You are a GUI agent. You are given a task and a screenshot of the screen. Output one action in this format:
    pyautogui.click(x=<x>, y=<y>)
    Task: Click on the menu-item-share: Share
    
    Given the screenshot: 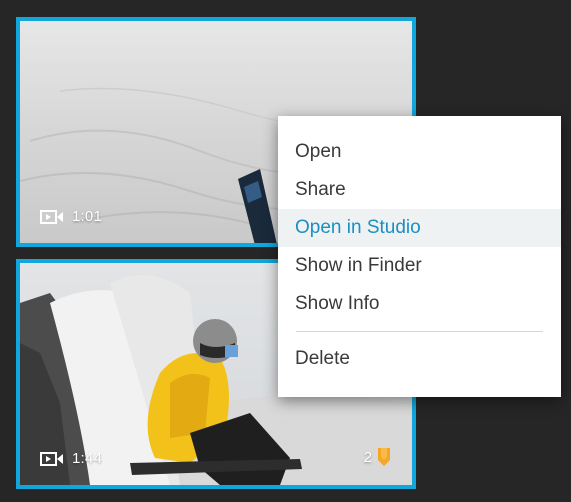 What is the action you would take?
    pyautogui.click(x=419, y=190)
    